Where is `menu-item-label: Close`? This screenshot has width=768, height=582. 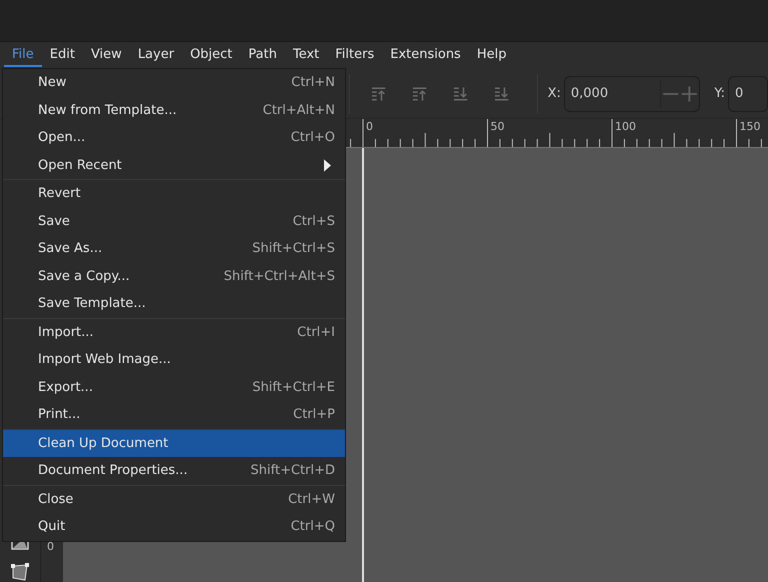 menu-item-label: Close is located at coordinates (56, 499).